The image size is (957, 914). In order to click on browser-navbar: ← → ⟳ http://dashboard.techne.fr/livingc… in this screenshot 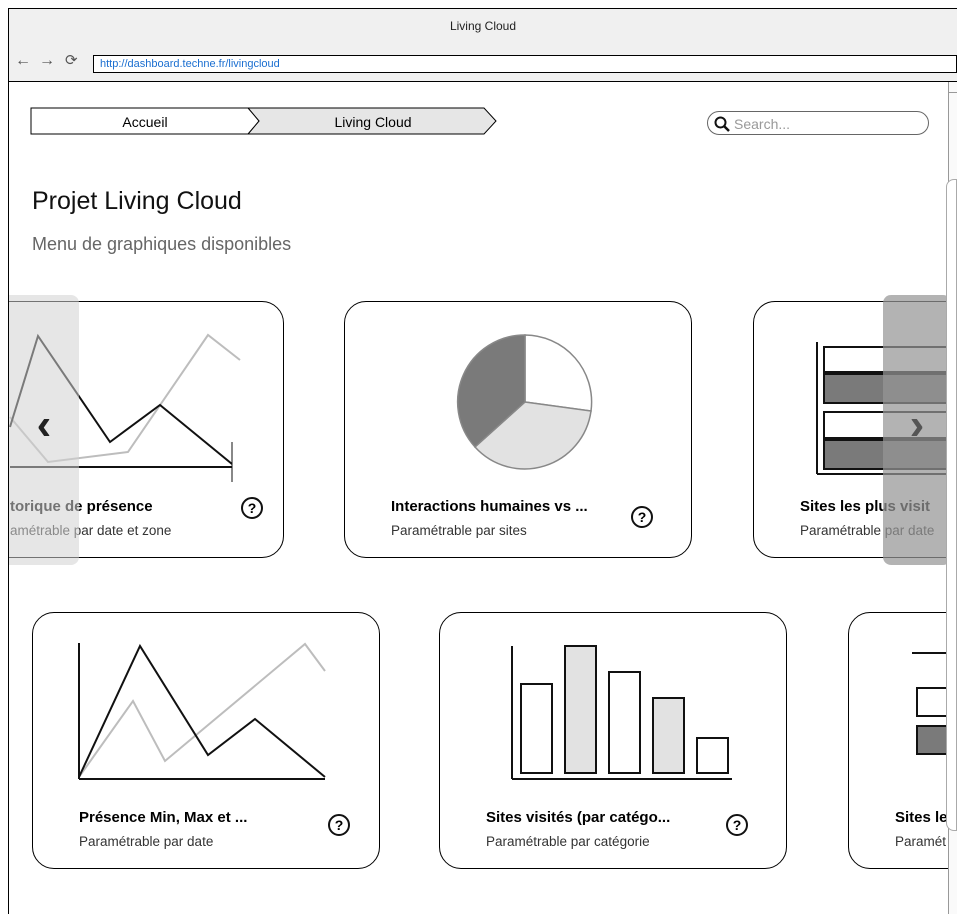, I will do `click(483, 62)`.